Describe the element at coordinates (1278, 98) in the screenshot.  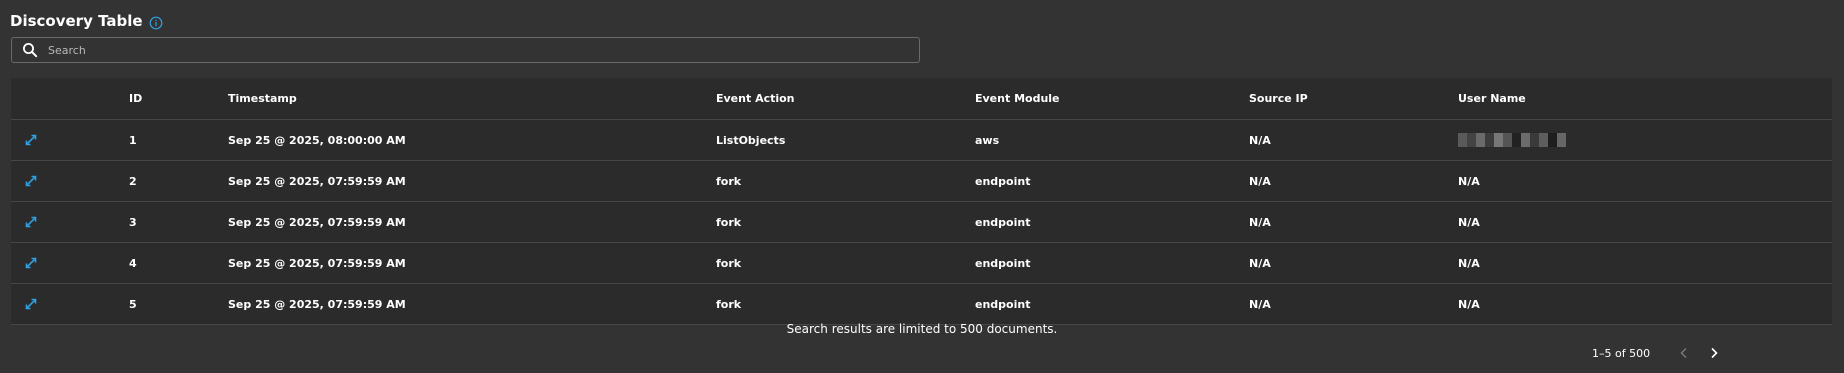
I see `column-header-source-ip: Source IP` at that location.